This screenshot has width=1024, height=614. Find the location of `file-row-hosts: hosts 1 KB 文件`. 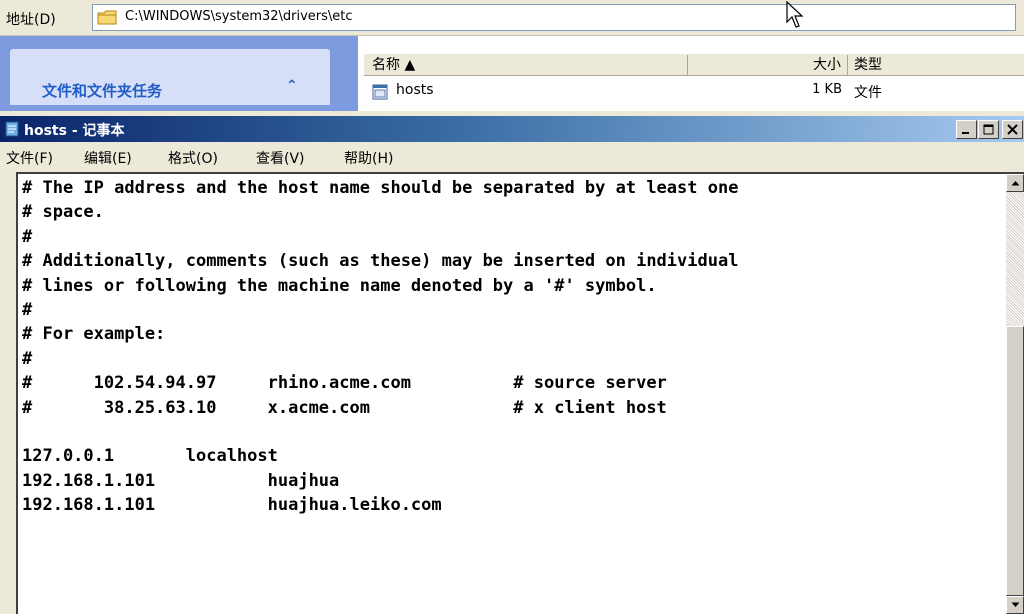

file-row-hosts: hosts 1 KB 文件 is located at coordinates (694, 93).